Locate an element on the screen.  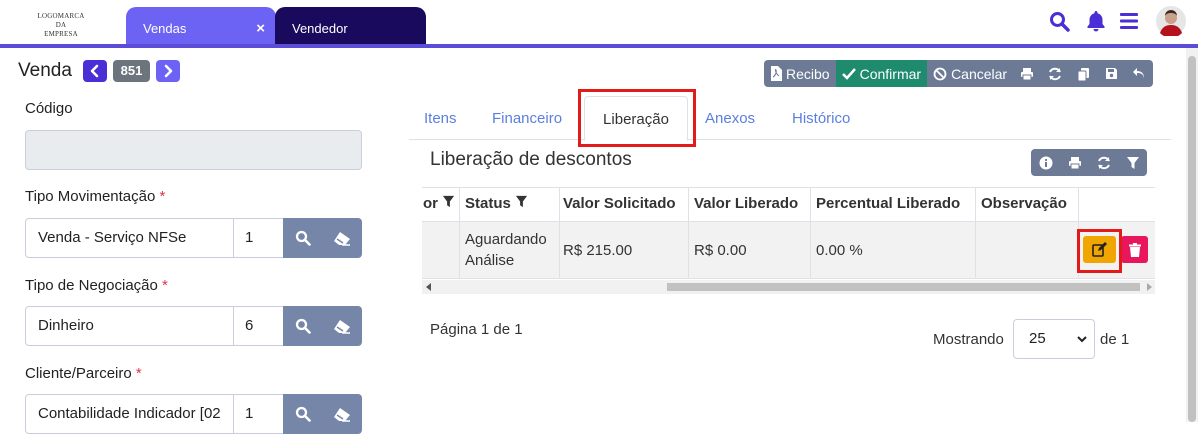
undo-icon is located at coordinates (1139, 73).